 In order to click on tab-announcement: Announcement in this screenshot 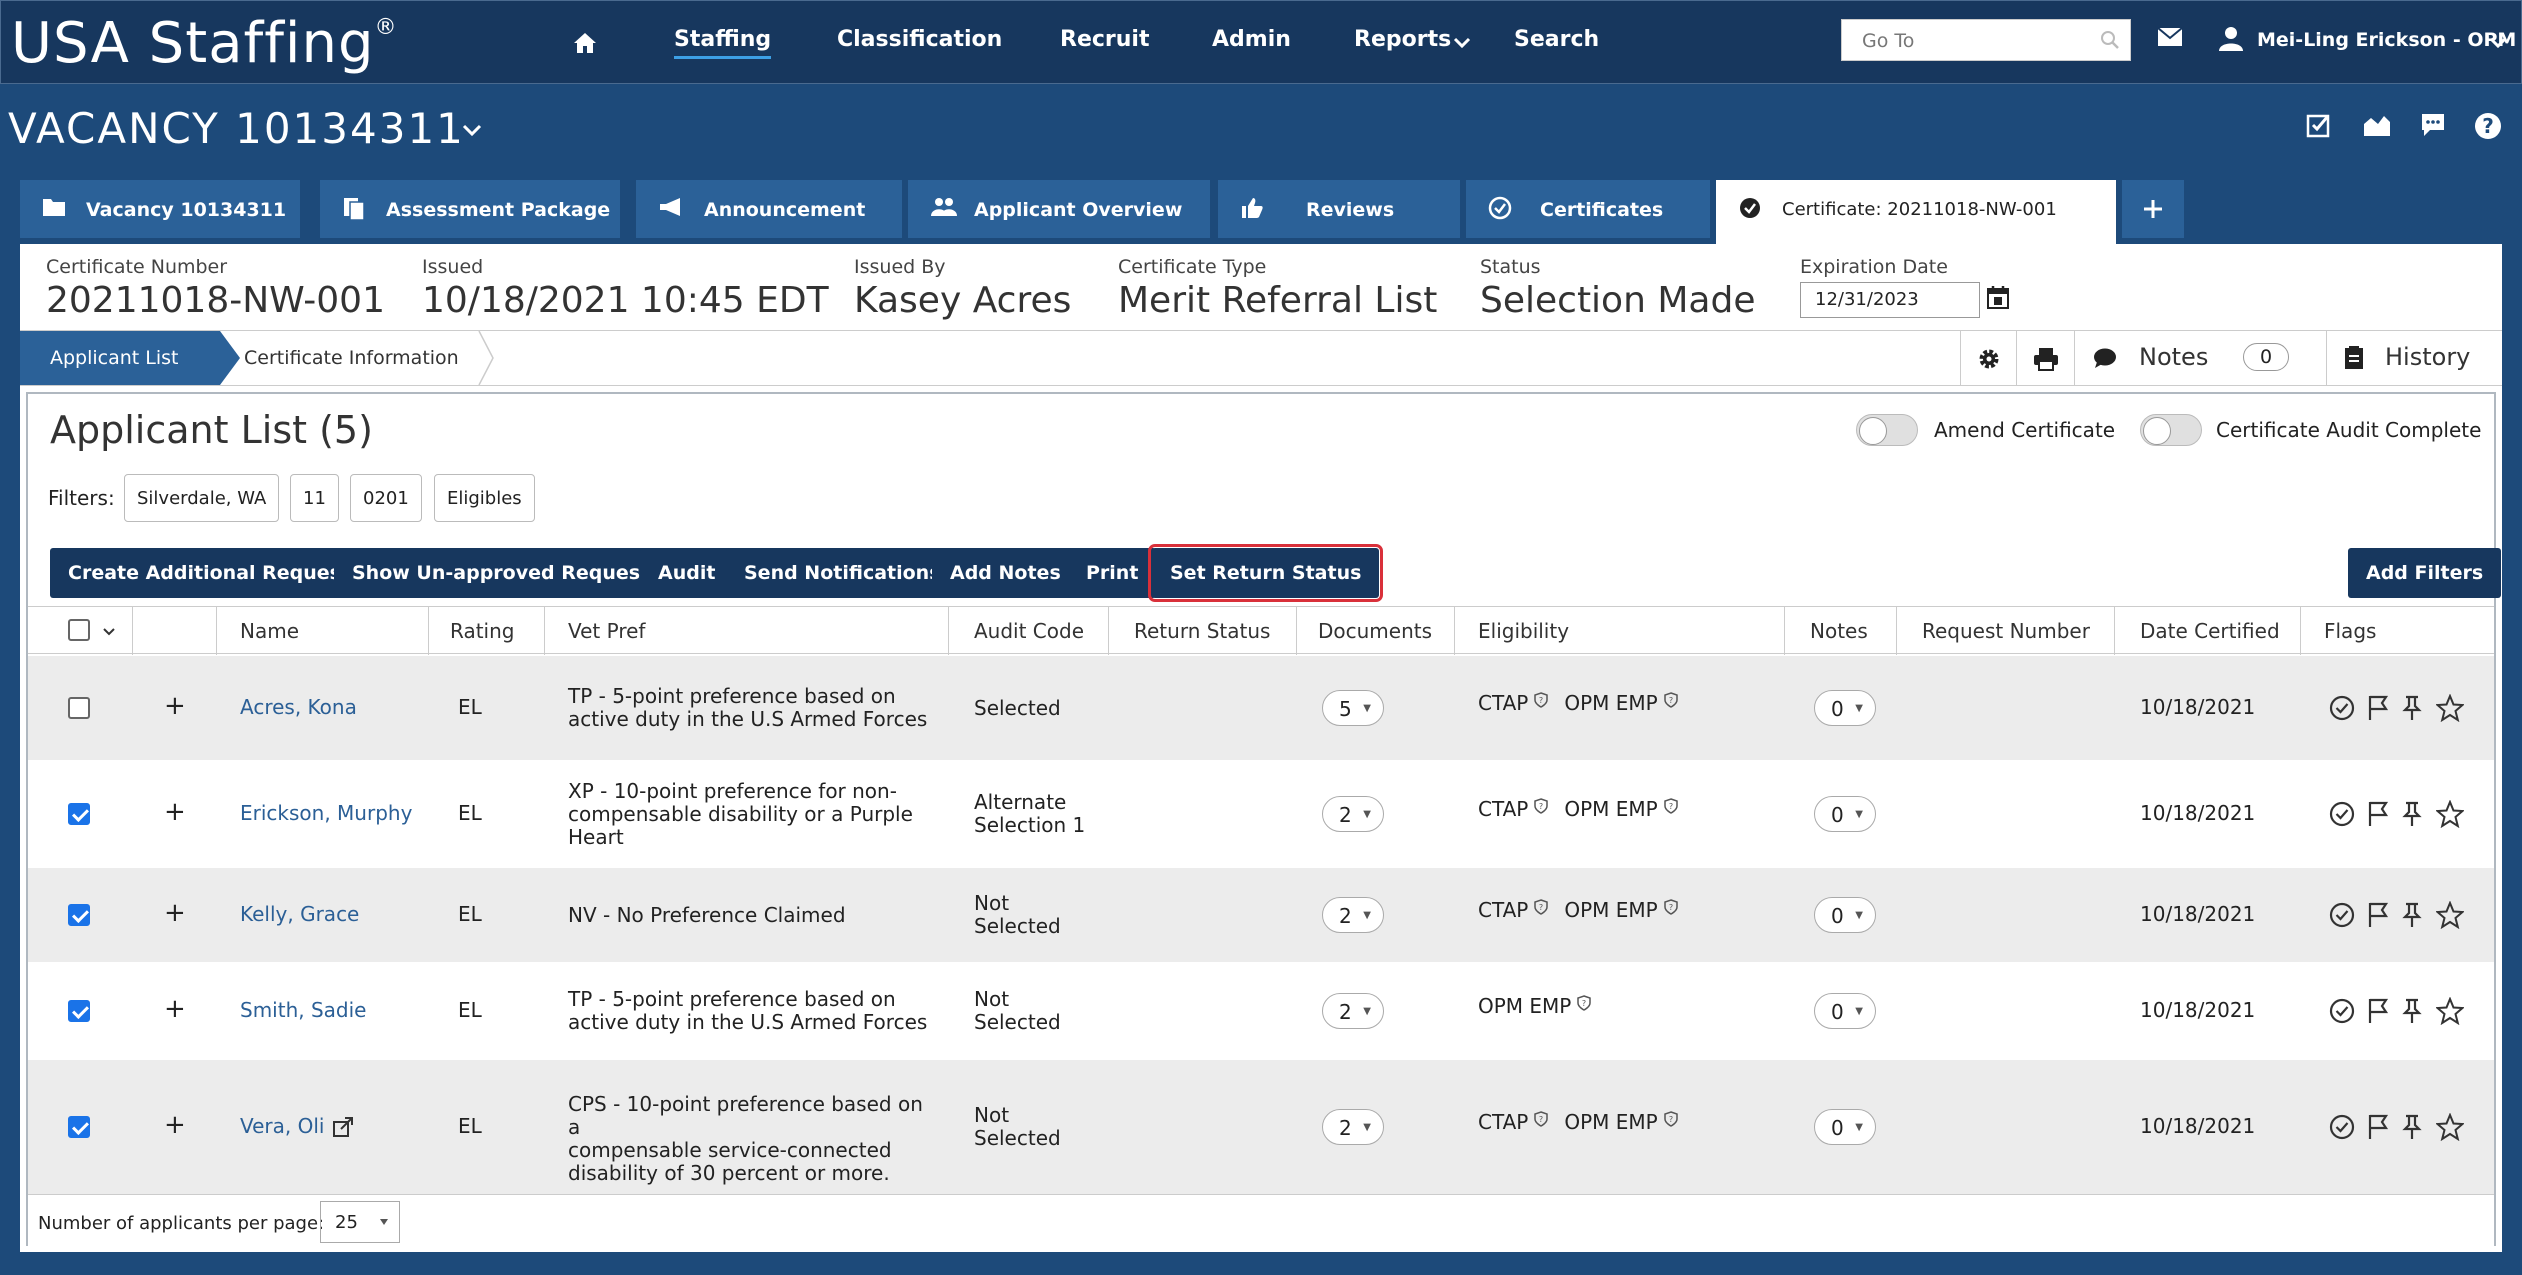, I will do `click(769, 209)`.